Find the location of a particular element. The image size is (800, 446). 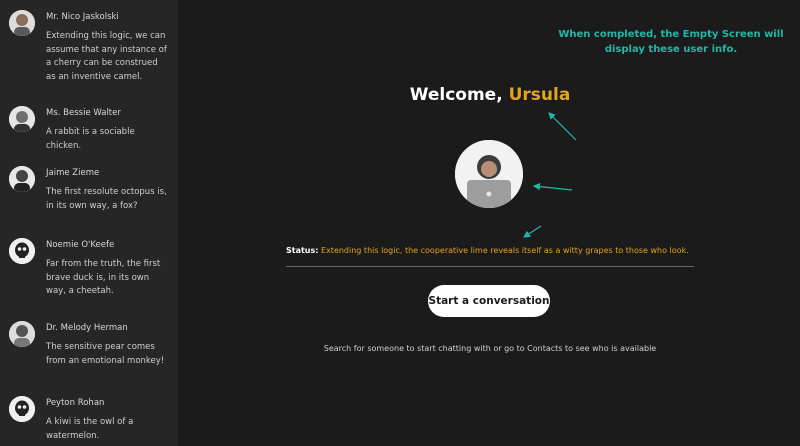

welcome-username: Ursula is located at coordinates (539, 95).